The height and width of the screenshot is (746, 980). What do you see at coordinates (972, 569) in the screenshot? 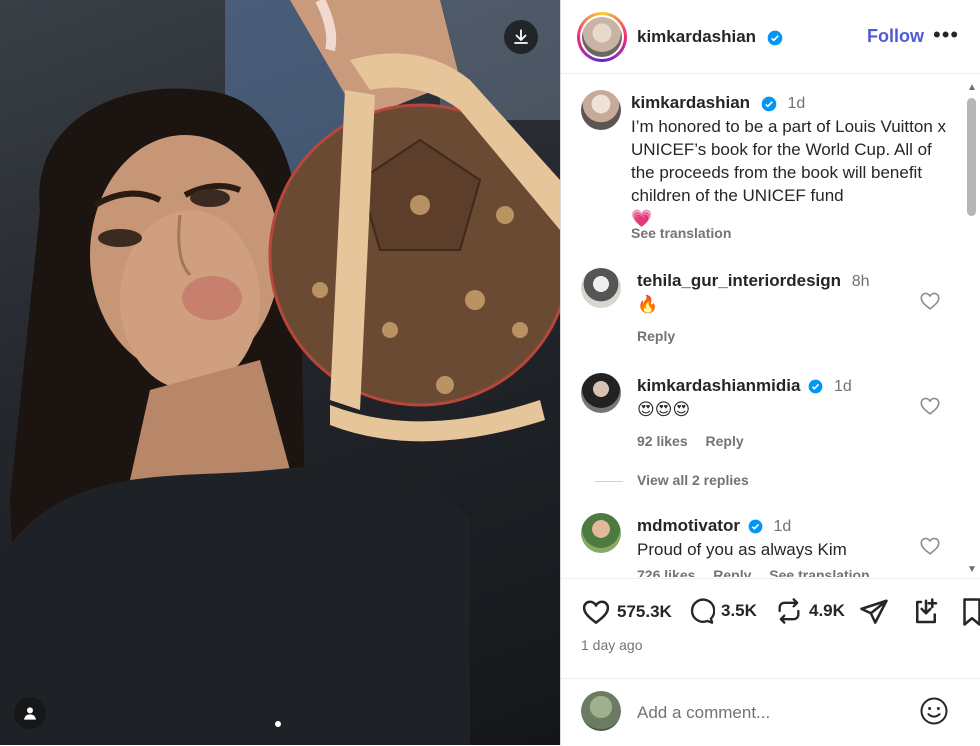
I see `scroll-down-arrow-icon: ▼` at bounding box center [972, 569].